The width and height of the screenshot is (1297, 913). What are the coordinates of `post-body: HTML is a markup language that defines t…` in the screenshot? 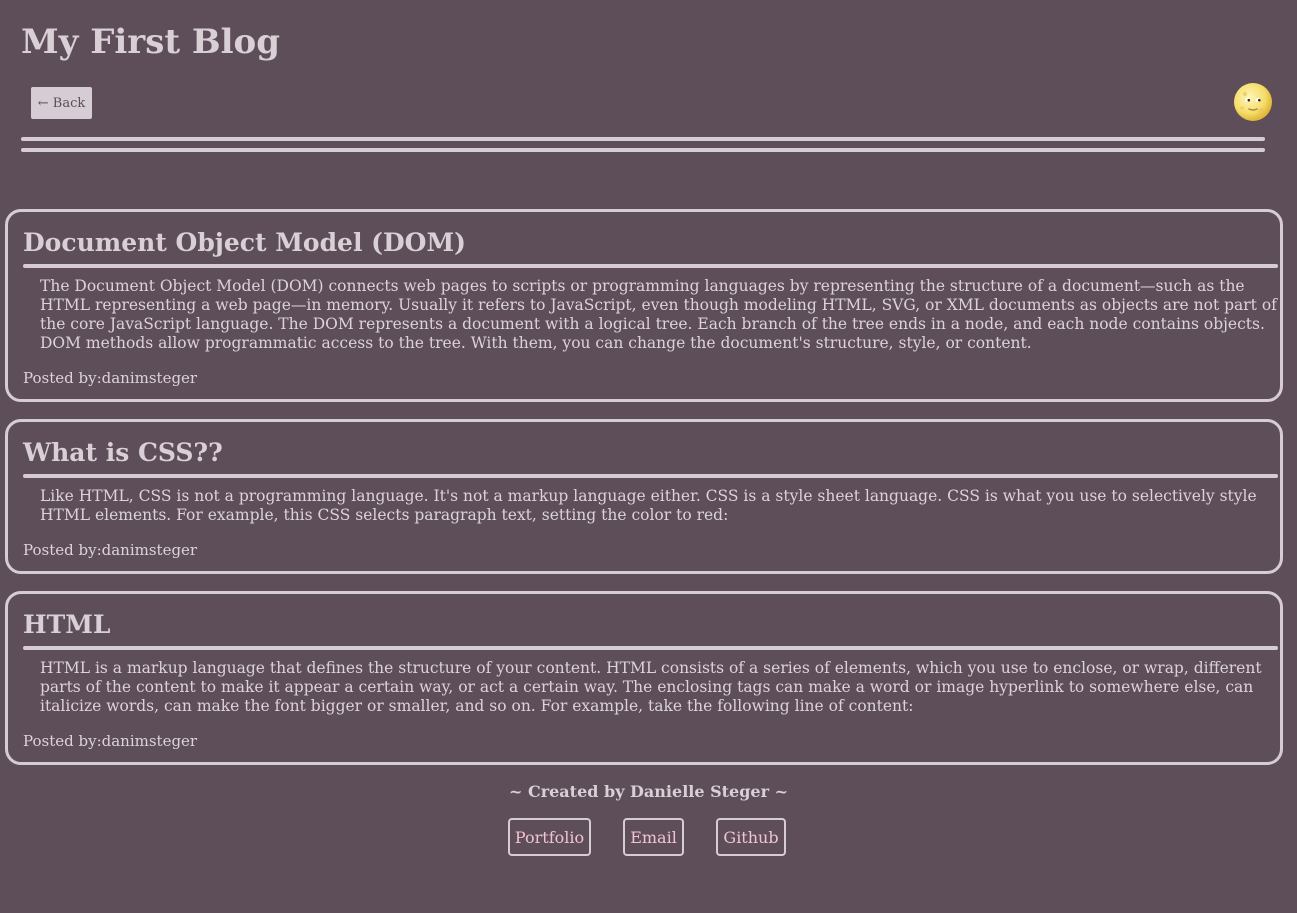 It's located at (651, 687).